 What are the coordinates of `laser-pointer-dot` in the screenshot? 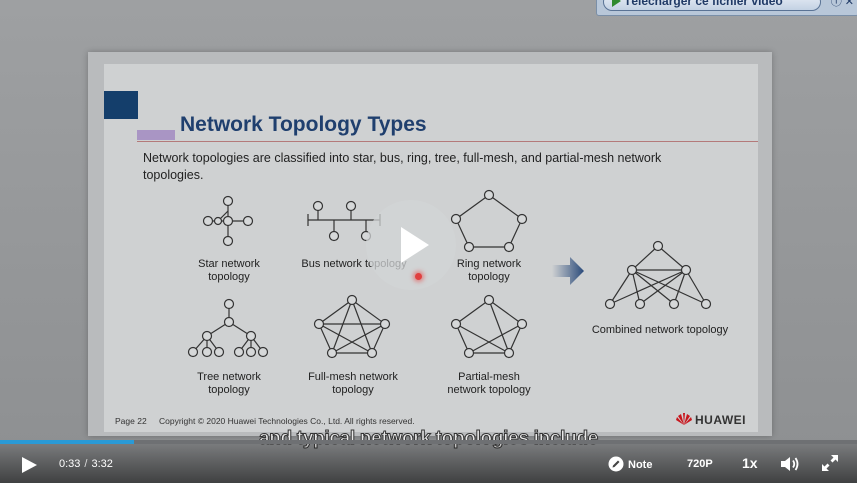 It's located at (418, 276).